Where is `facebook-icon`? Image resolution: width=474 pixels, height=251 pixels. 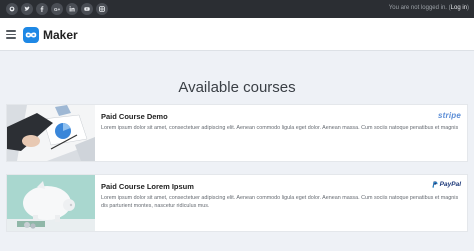
facebook-icon is located at coordinates (42, 9).